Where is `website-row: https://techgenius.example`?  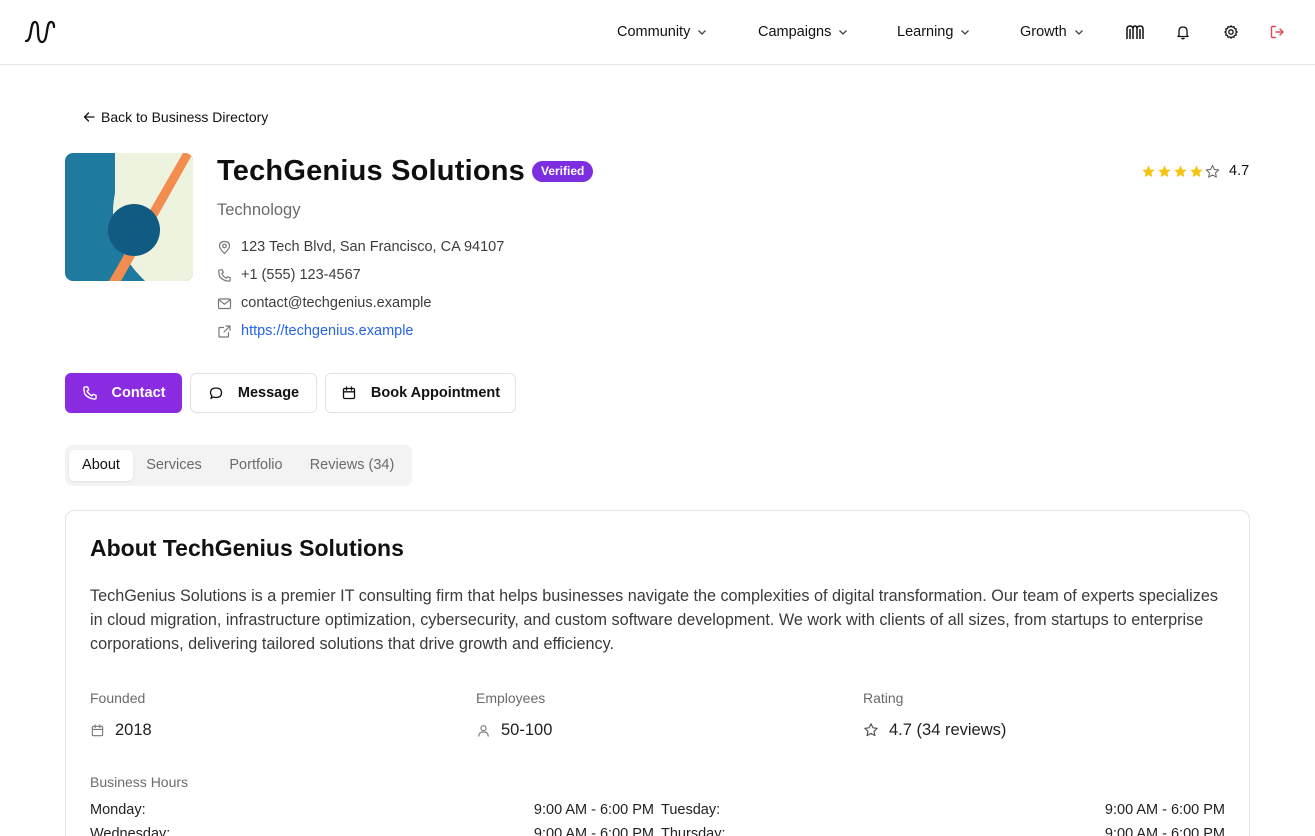
website-row: https://techgenius.example is located at coordinates (315, 331).